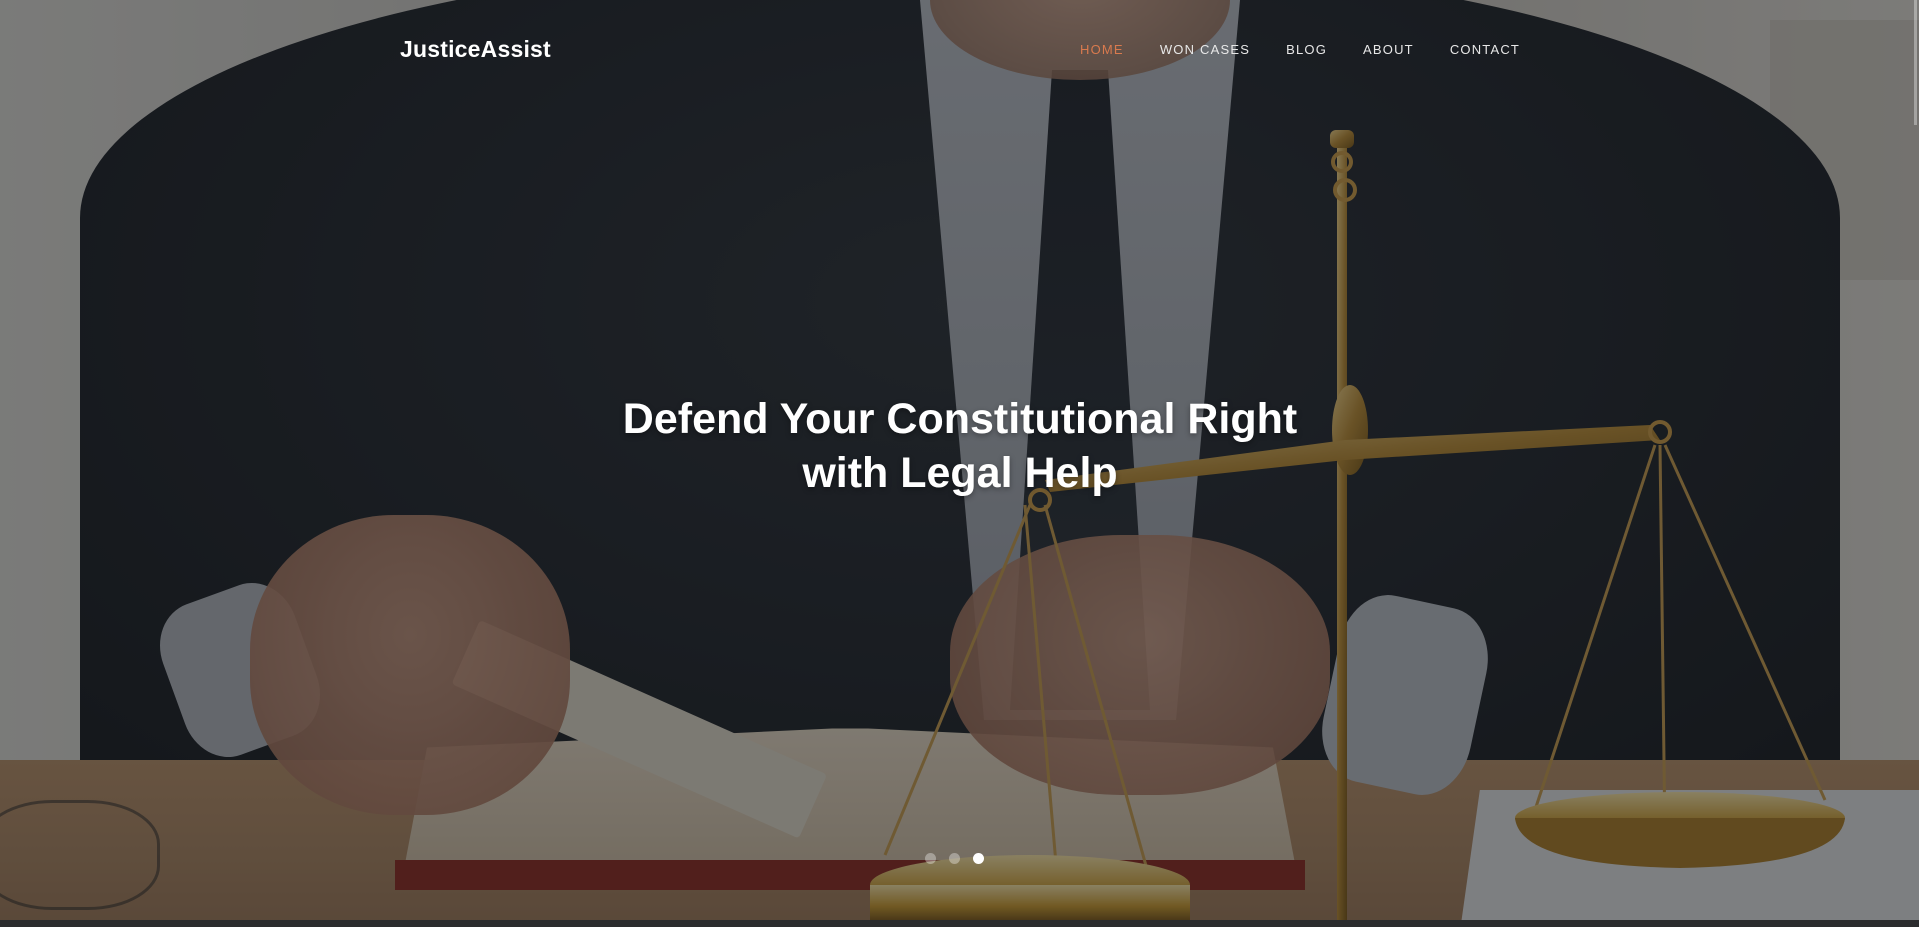 This screenshot has width=1919, height=927. What do you see at coordinates (1485, 49) in the screenshot?
I see `nav-item-contact: CONTACT` at bounding box center [1485, 49].